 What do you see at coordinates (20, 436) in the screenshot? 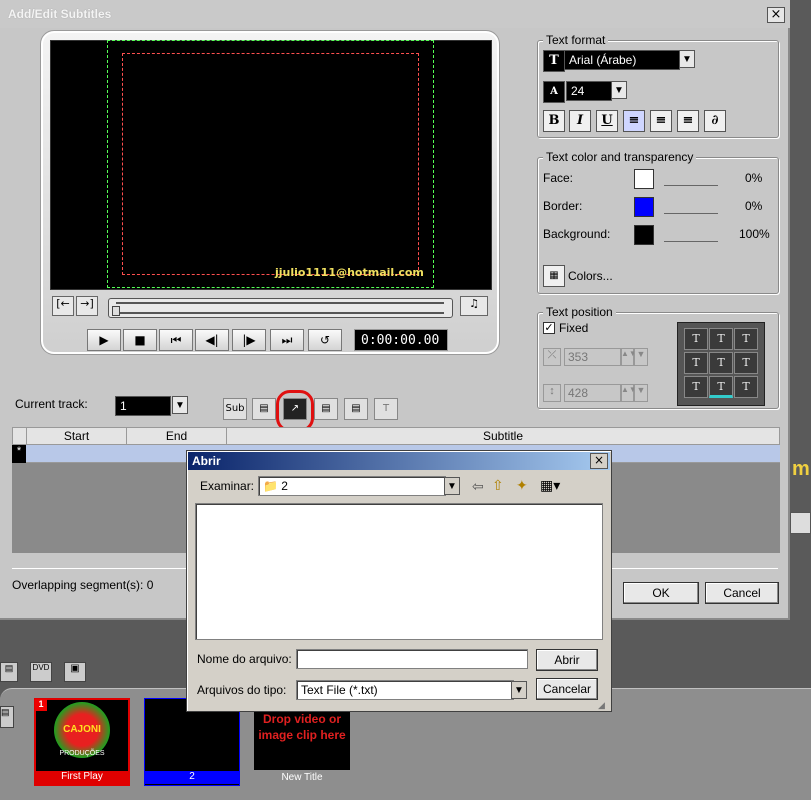
I see `row-marker-header` at bounding box center [20, 436].